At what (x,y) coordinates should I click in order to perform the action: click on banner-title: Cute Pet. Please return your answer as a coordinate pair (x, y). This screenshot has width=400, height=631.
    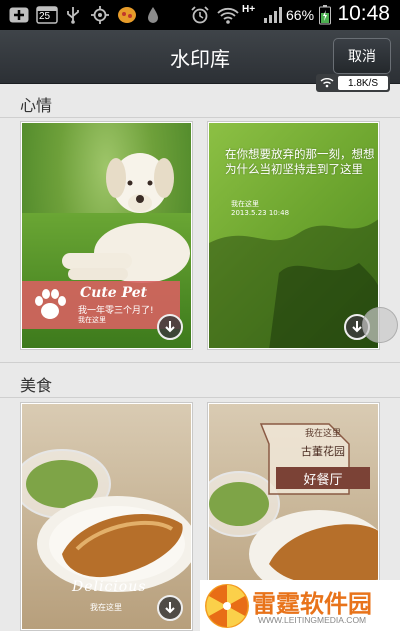
    Looking at the image, I should click on (114, 293).